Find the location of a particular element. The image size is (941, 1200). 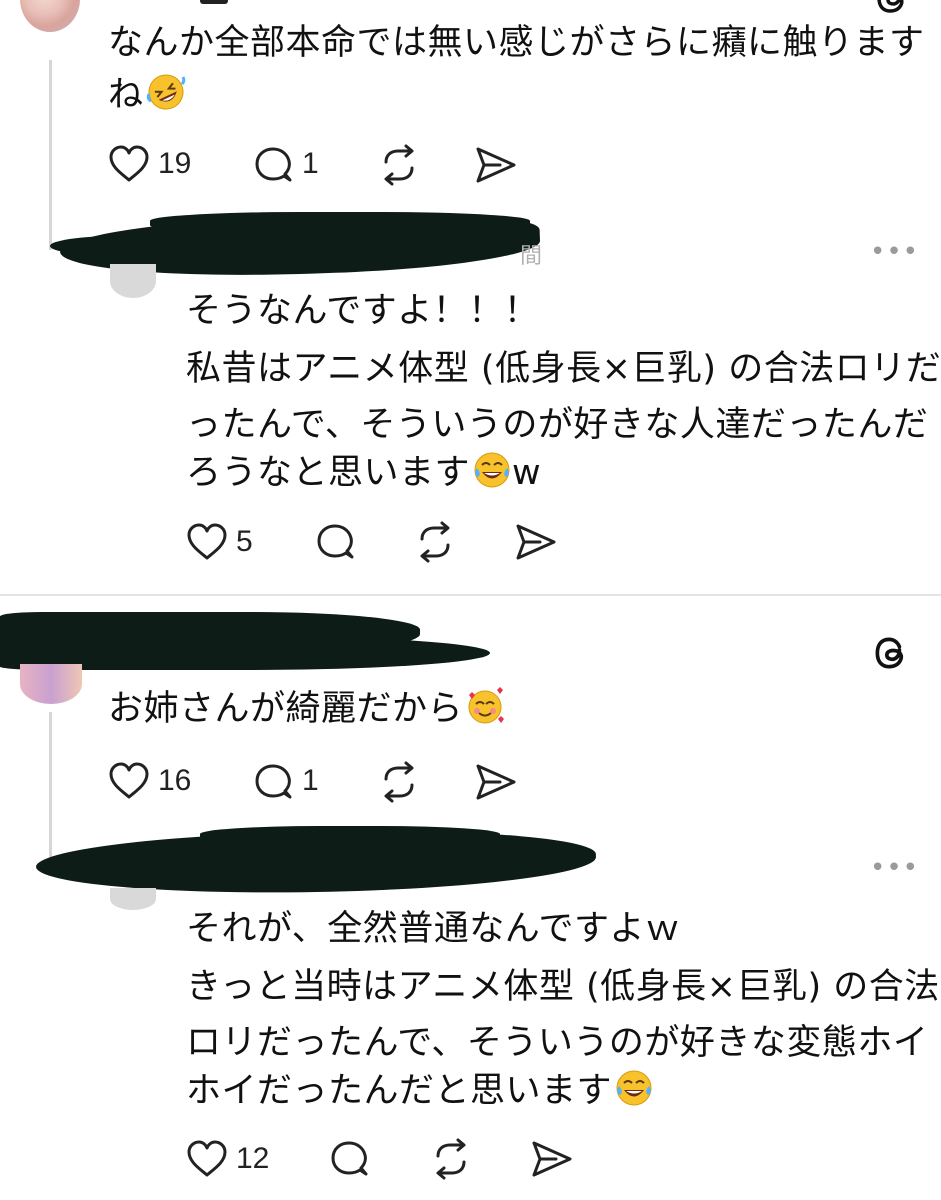

like-count: 5 is located at coordinates (244, 541).